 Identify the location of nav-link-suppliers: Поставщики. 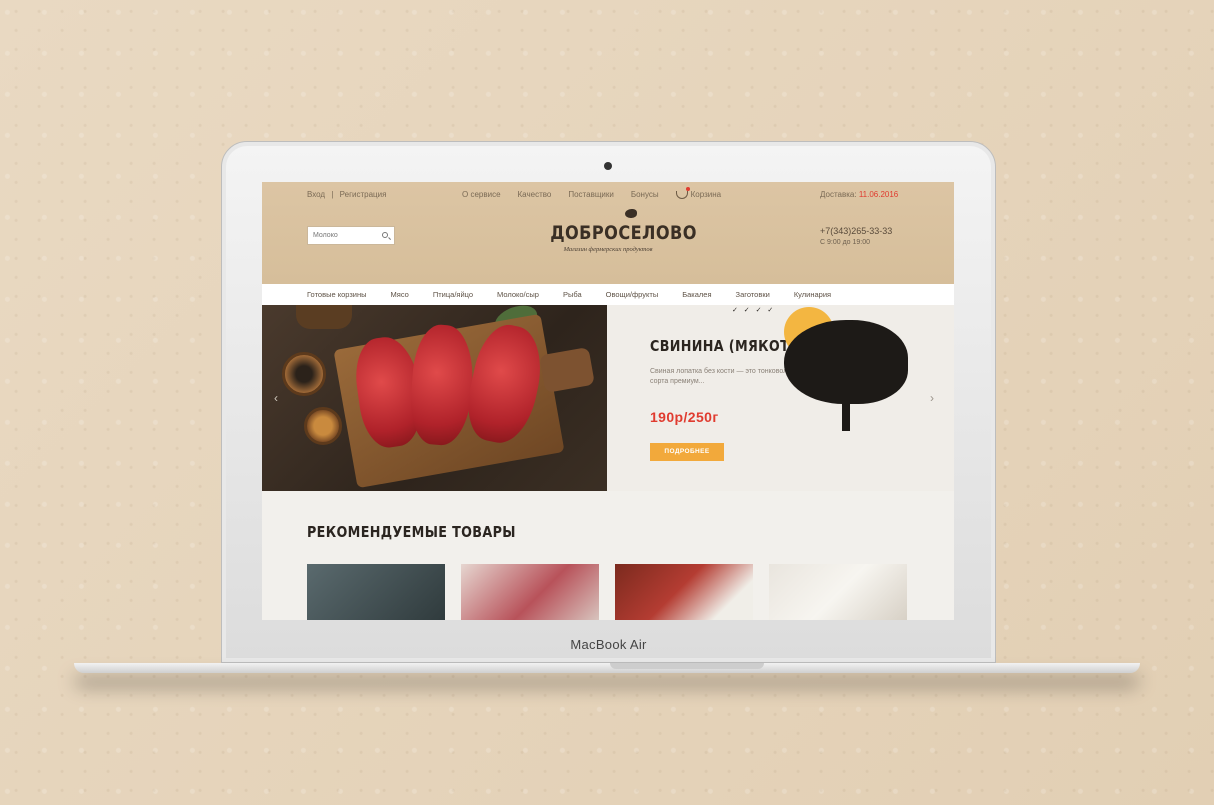
(591, 194).